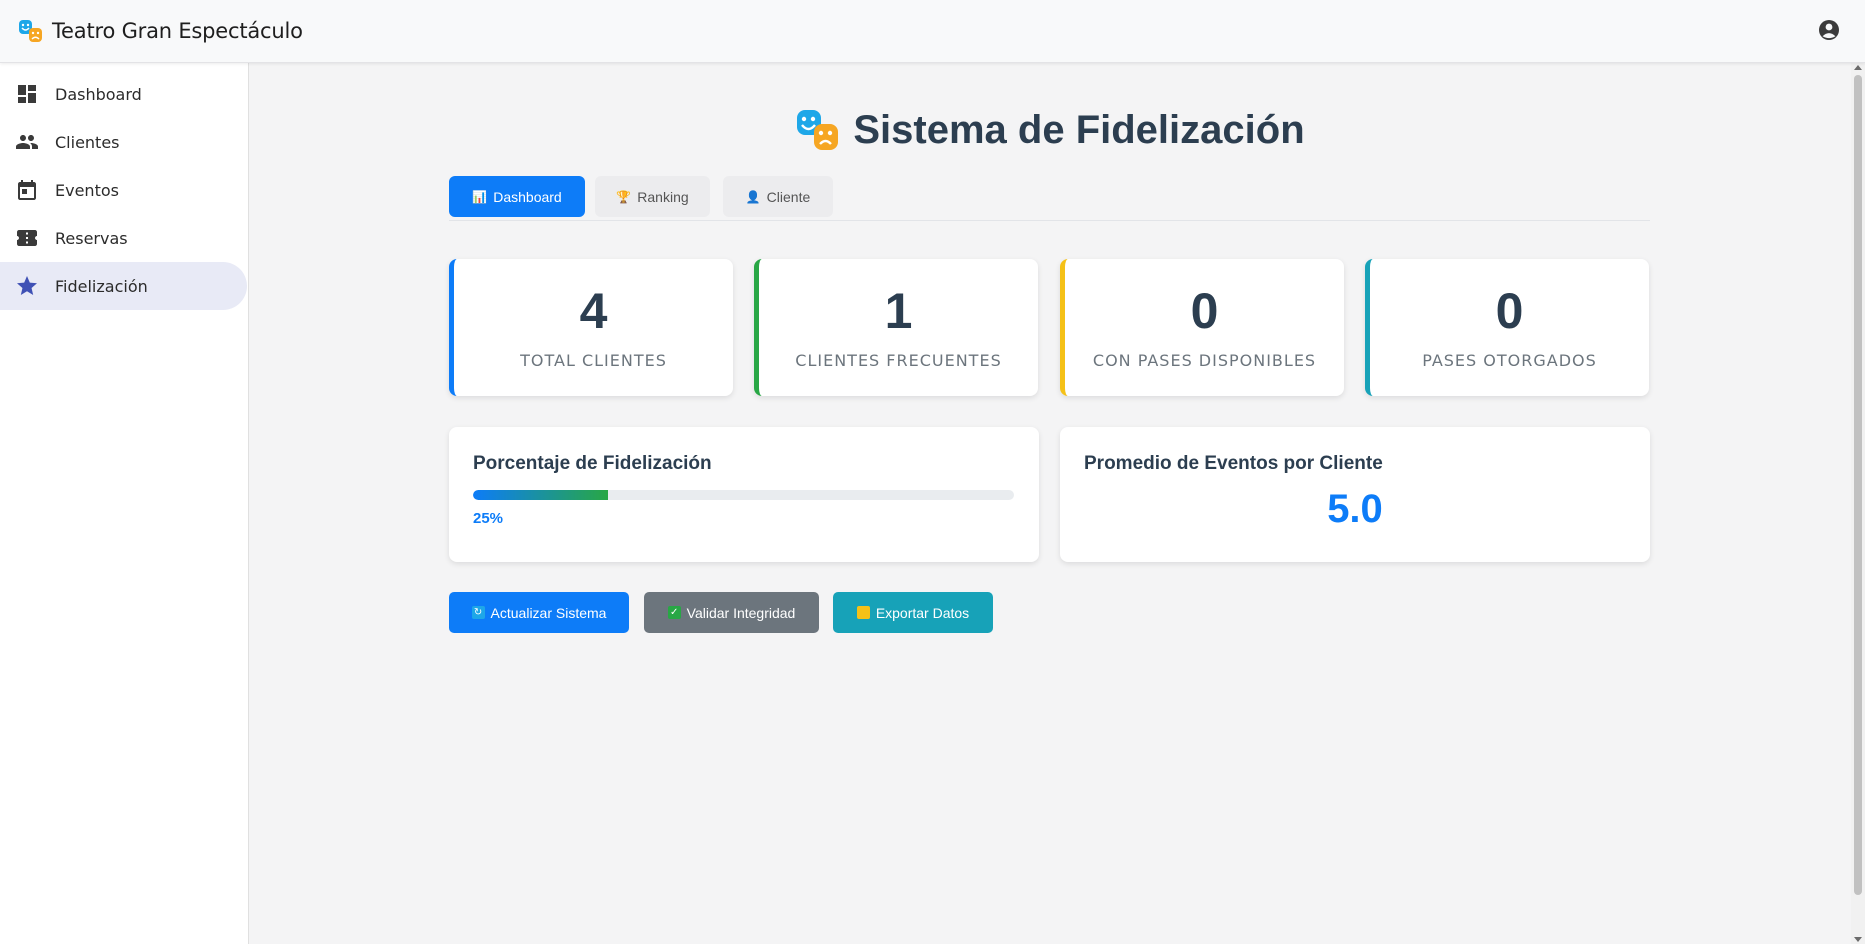  I want to click on stat-label: TOTAL CLIENTES, so click(593, 360).